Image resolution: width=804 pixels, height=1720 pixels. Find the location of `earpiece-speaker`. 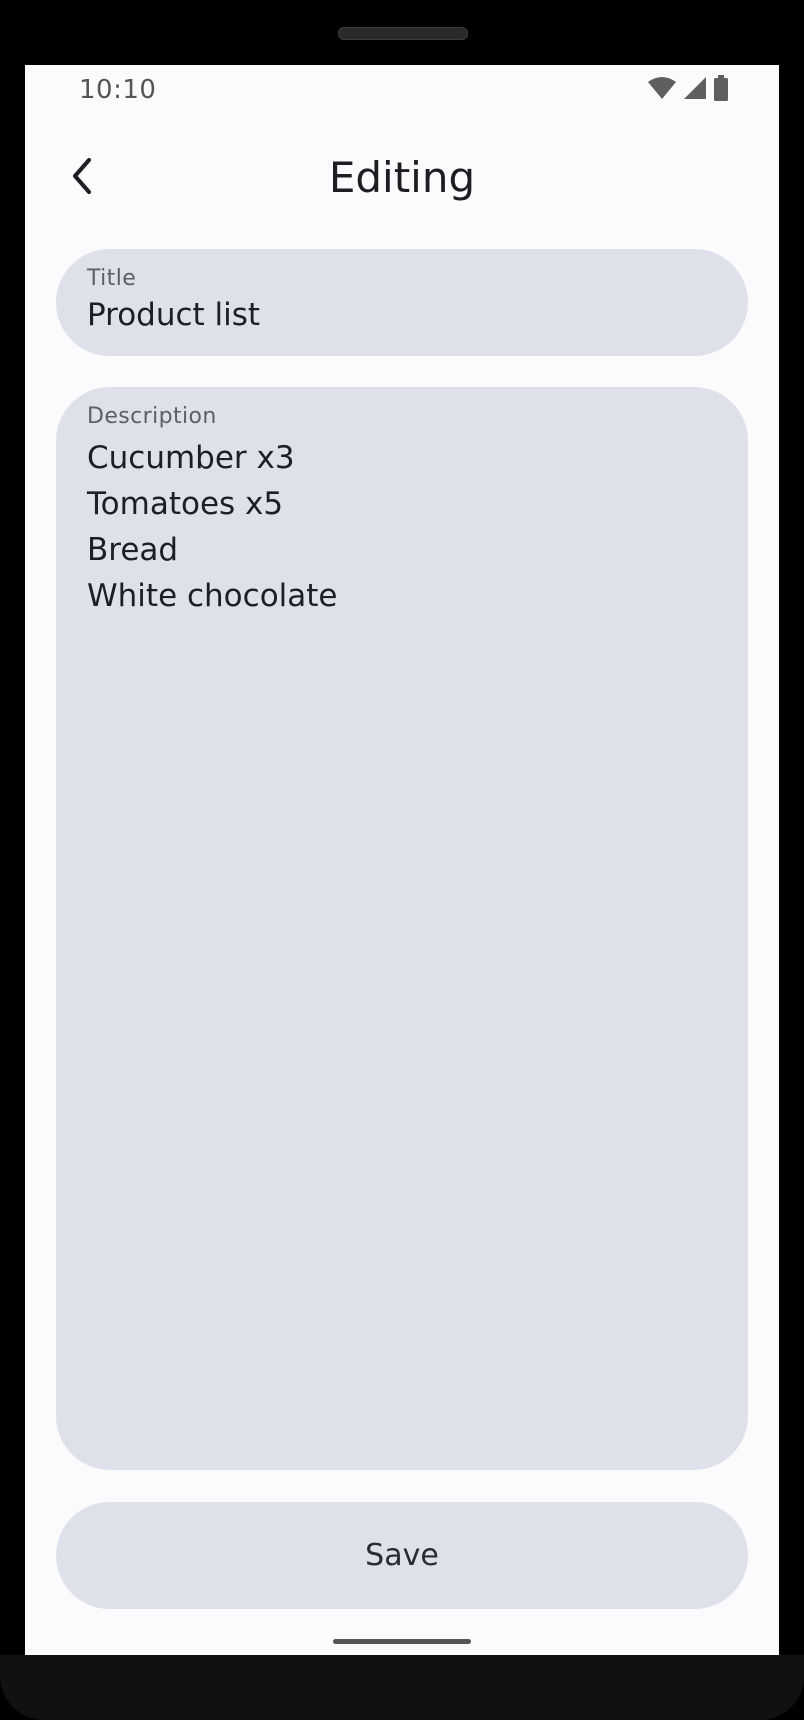

earpiece-speaker is located at coordinates (403, 33).